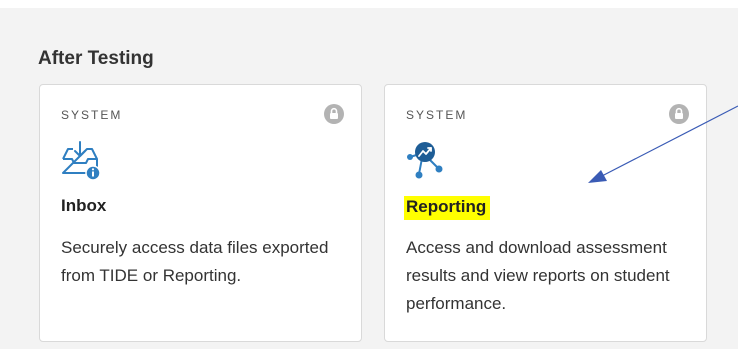 The image size is (738, 349). I want to click on reporting-network-icon, so click(425, 160).